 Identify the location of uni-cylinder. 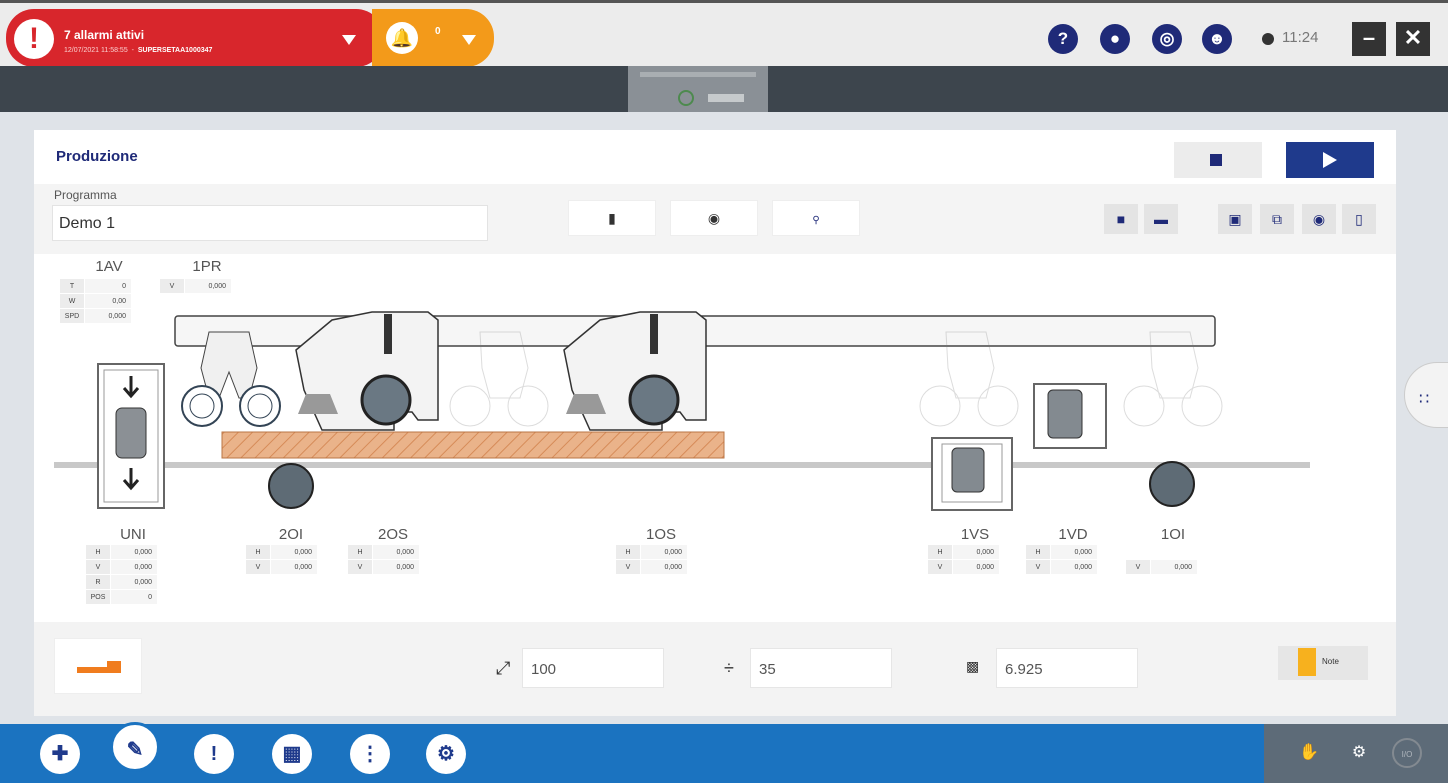
(131, 433).